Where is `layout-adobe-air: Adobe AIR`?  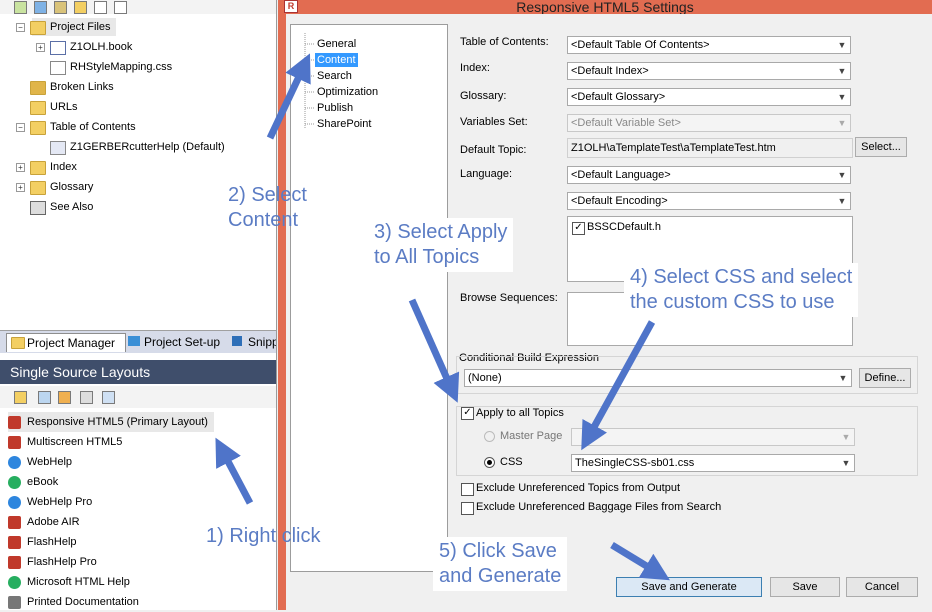
layout-adobe-air: Adobe AIR is located at coordinates (44, 522).